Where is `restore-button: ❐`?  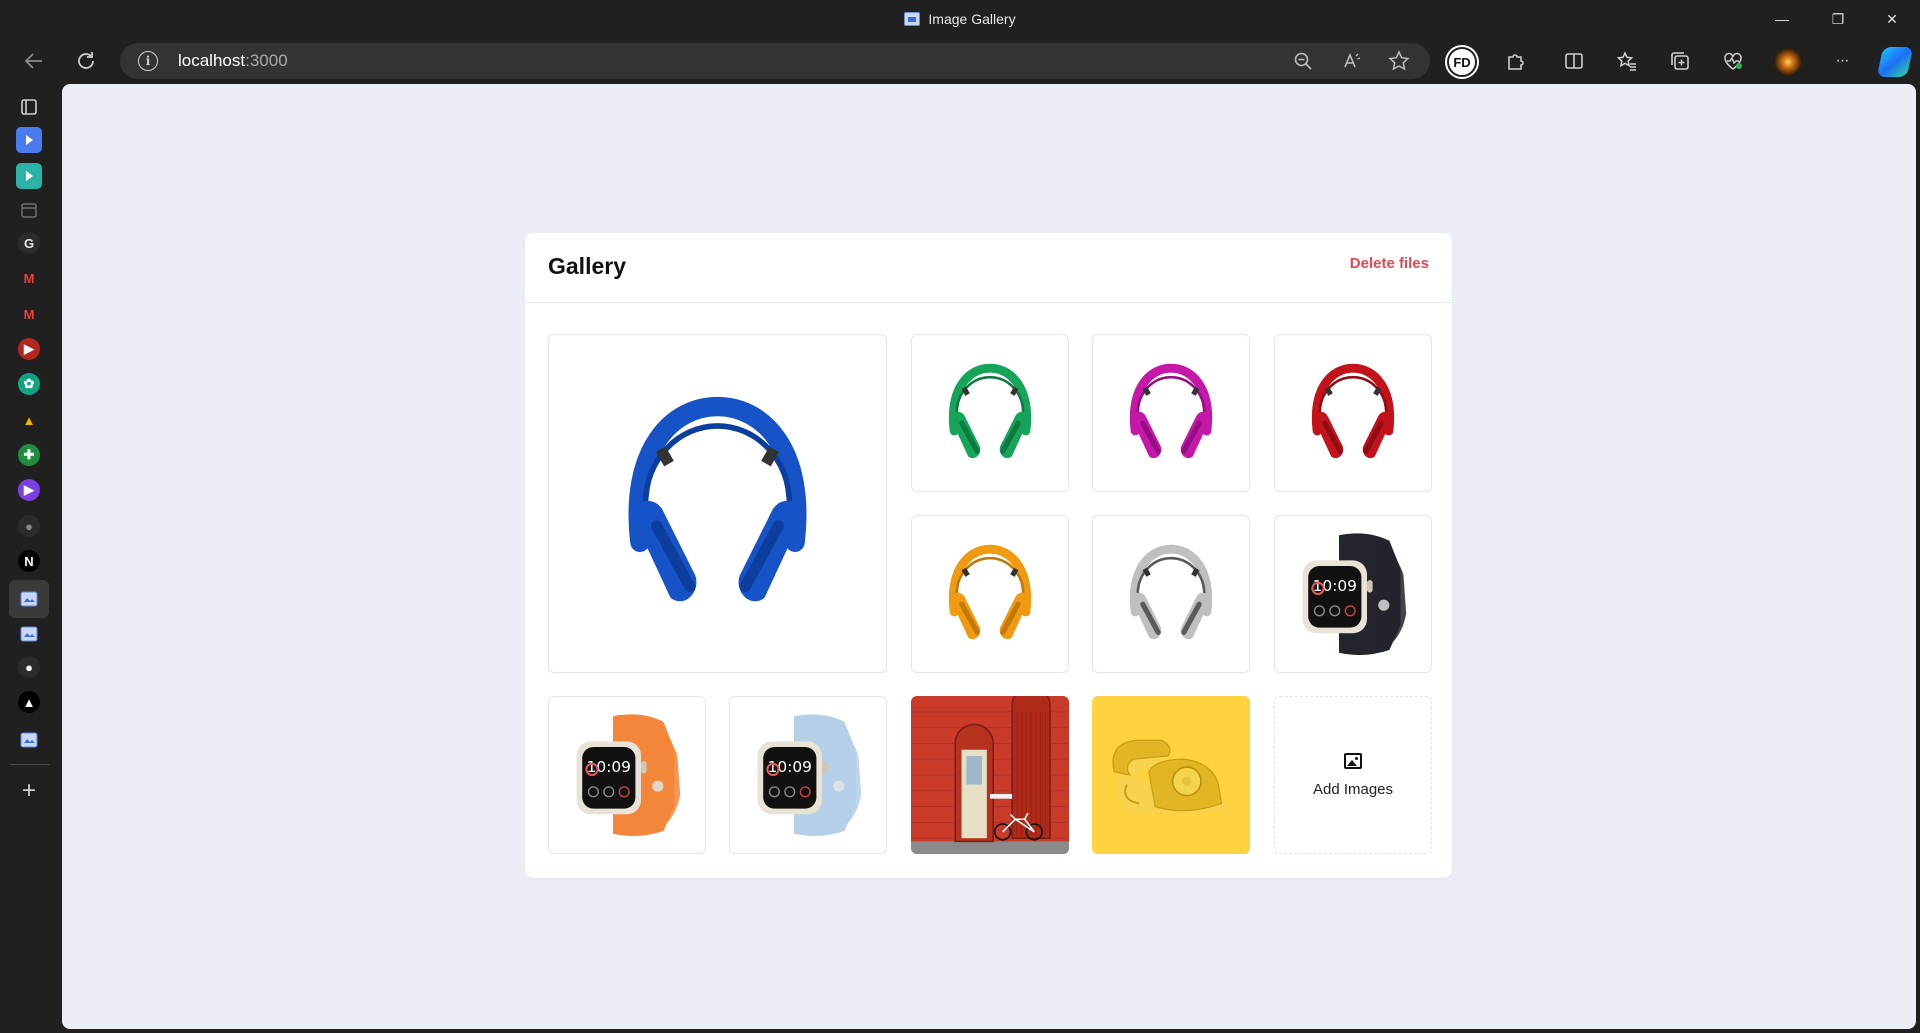
restore-button: ❐ is located at coordinates (1838, 19).